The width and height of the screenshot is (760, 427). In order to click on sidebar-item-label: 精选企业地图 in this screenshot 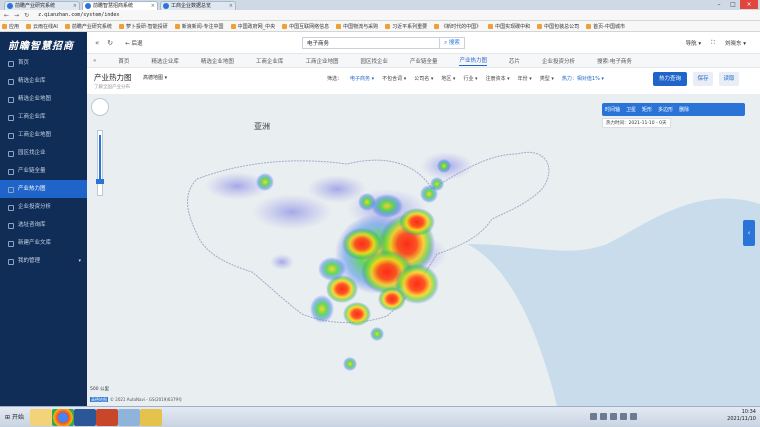, I will do `click(35, 99)`.